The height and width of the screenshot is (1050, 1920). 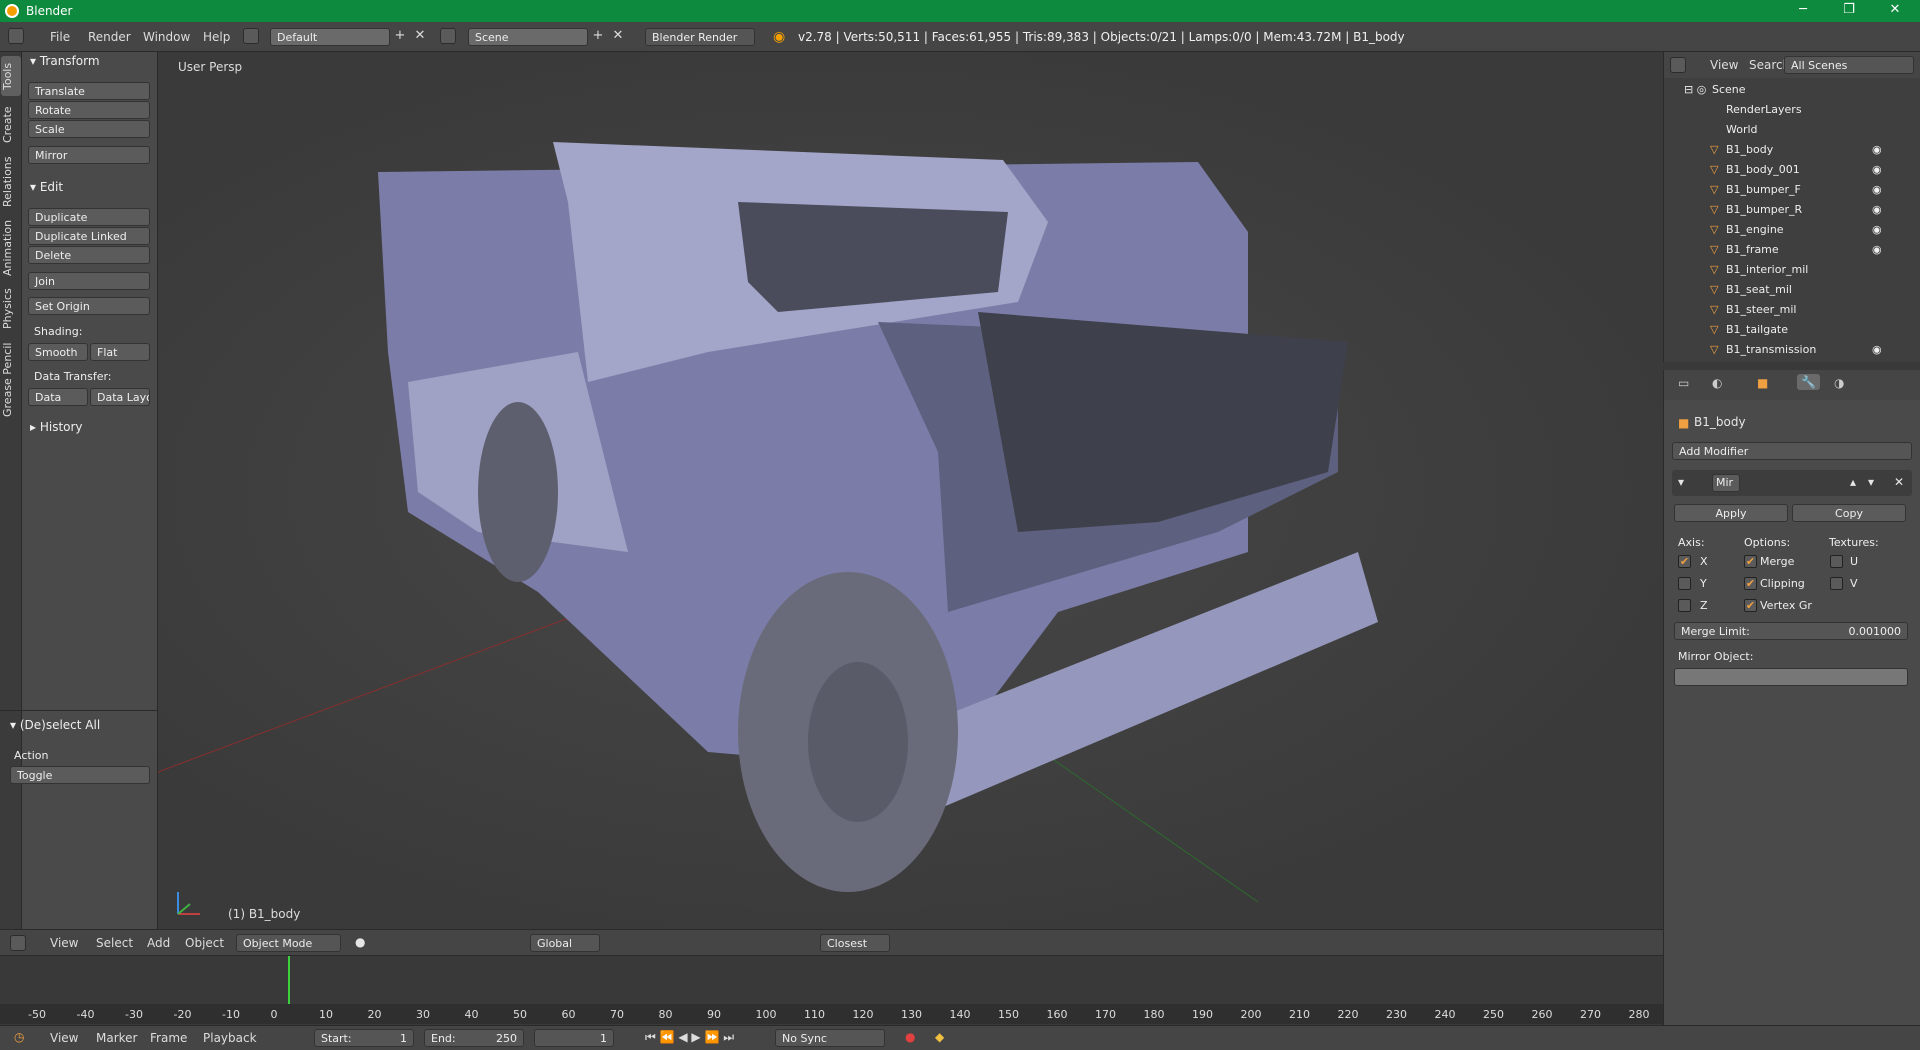 I want to click on set-origin-select: Set Origin, so click(x=89, y=306).